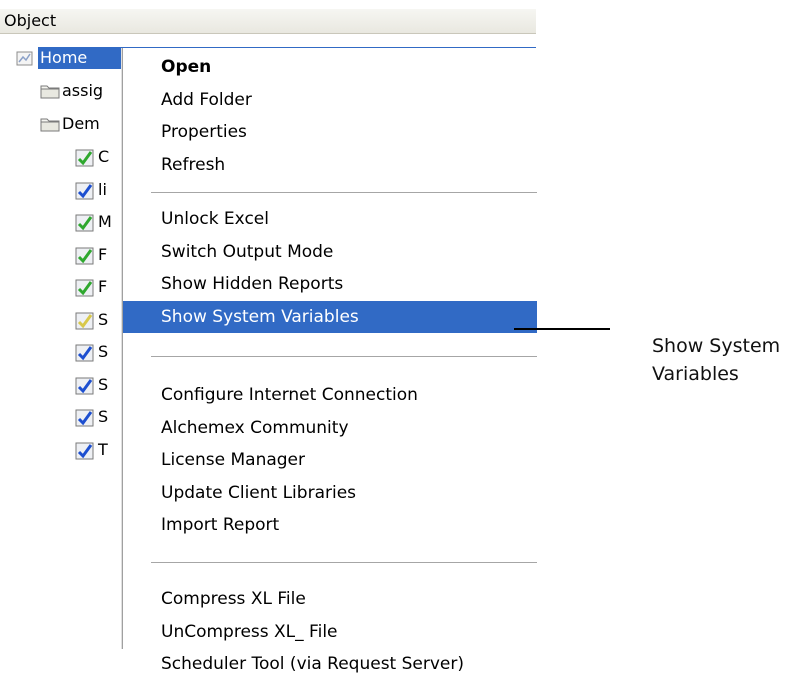 The height and width of the screenshot is (680, 807). What do you see at coordinates (24, 58) in the screenshot?
I see `home-report-icon` at bounding box center [24, 58].